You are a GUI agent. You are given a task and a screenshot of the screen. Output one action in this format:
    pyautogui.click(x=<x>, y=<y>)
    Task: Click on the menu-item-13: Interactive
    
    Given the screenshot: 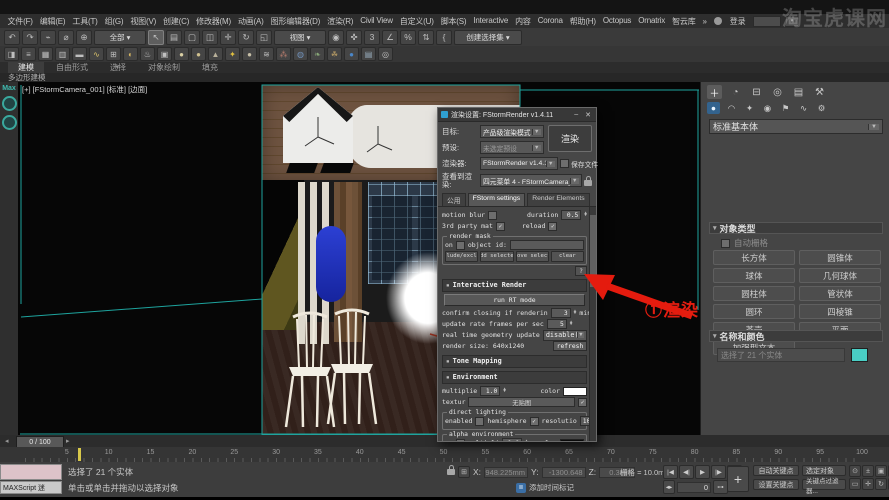 What is the action you would take?
    pyautogui.click(x=491, y=21)
    